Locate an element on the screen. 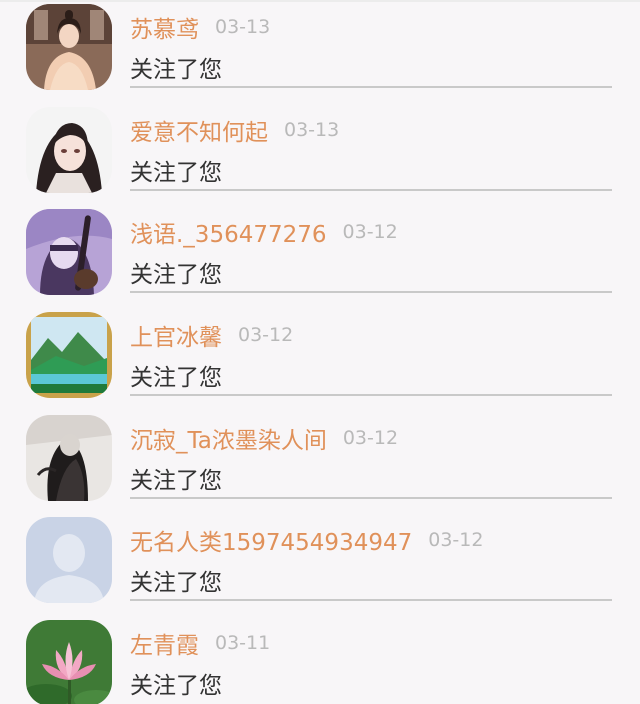  notification-header: 沉寂_Ta浓墨染人间 03-12 is located at coordinates (264, 438).